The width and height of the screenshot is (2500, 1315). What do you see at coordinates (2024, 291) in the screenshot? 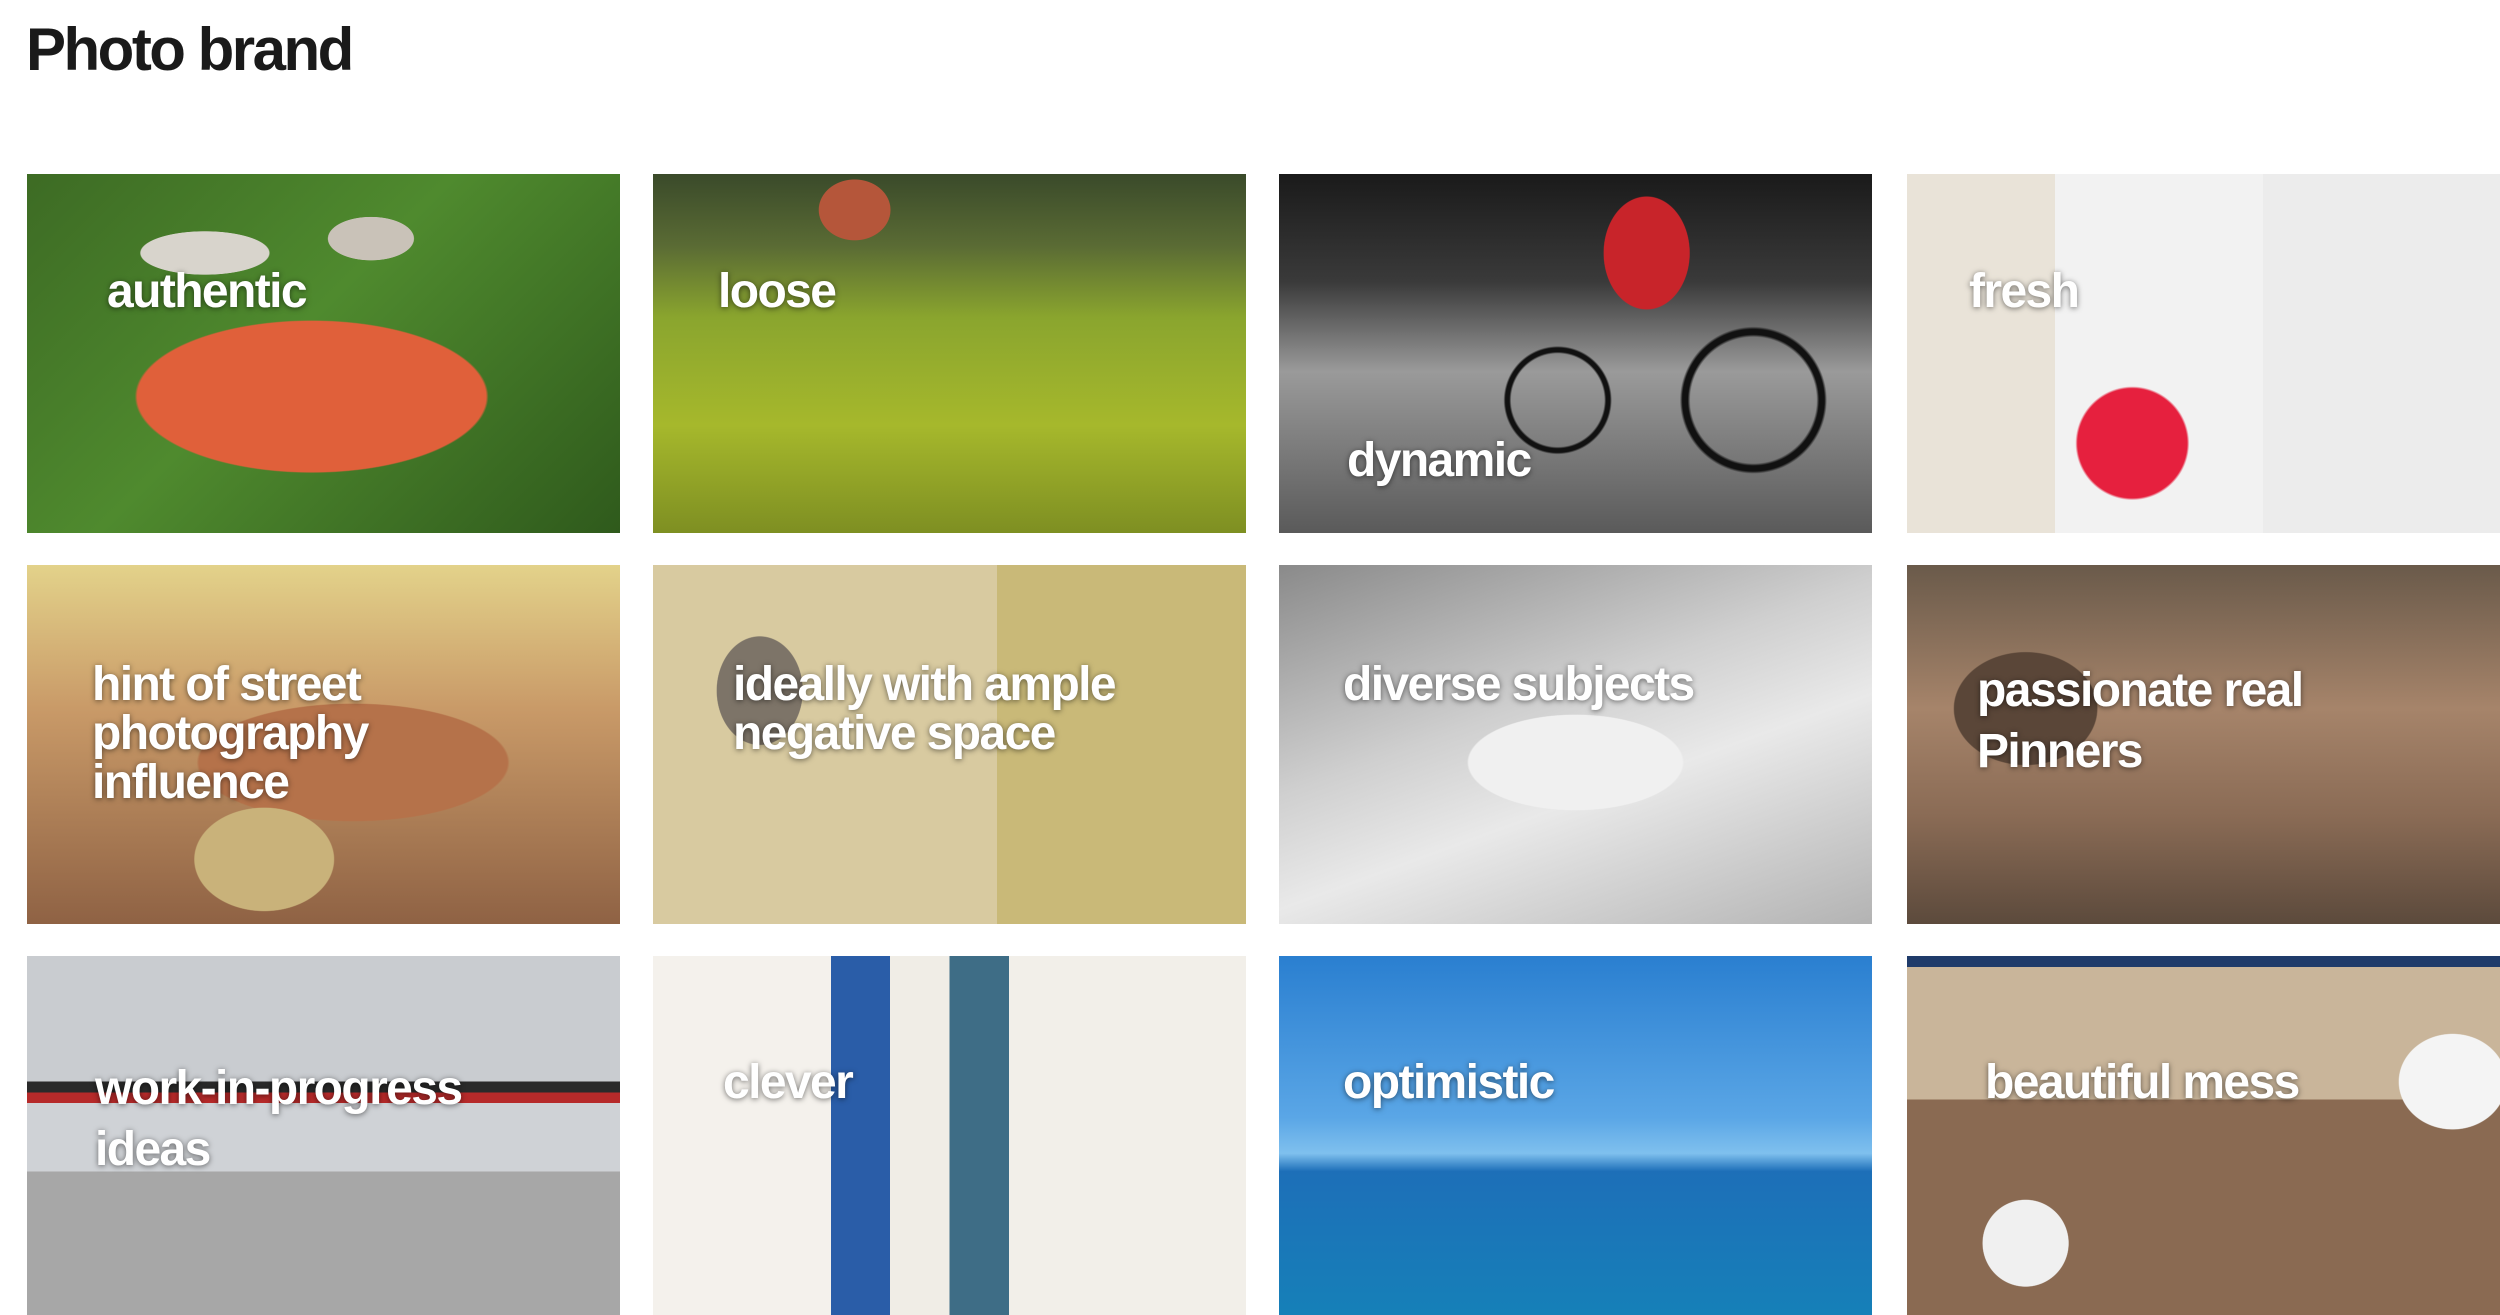
I see `tile-caption: fresh` at bounding box center [2024, 291].